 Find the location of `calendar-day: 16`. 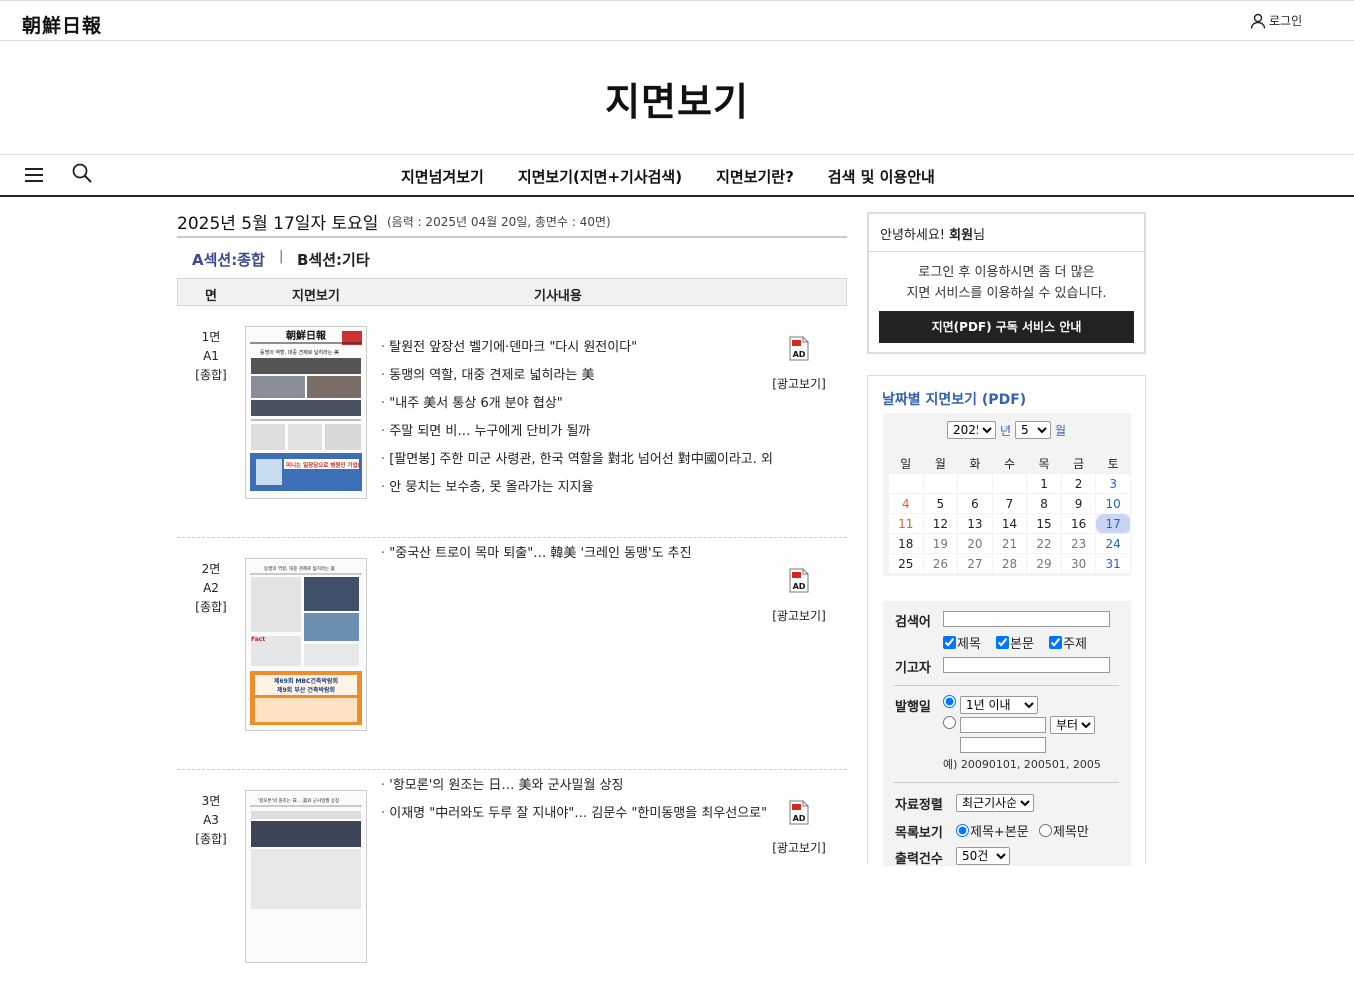

calendar-day: 16 is located at coordinates (1078, 523).